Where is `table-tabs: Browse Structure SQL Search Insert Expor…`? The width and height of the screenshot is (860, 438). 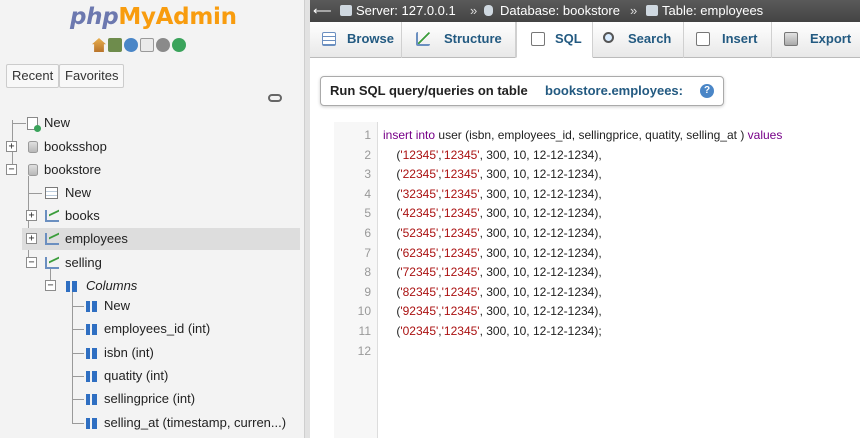 table-tabs: Browse Structure SQL Search Insert Expor… is located at coordinates (585, 40).